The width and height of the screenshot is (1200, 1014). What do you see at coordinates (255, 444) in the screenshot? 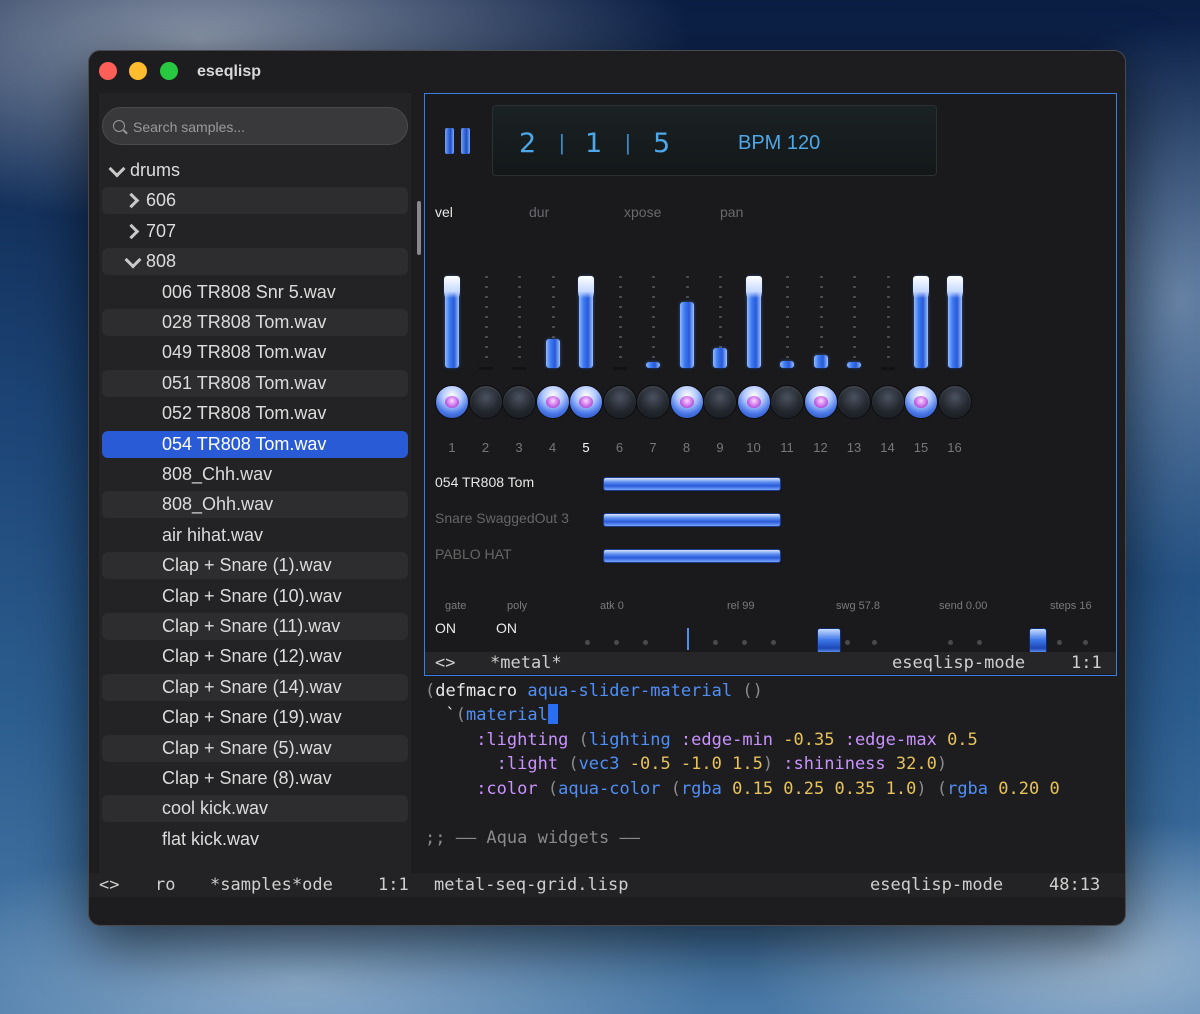
I see `tree-row: 054 TR808 Tom.wav` at bounding box center [255, 444].